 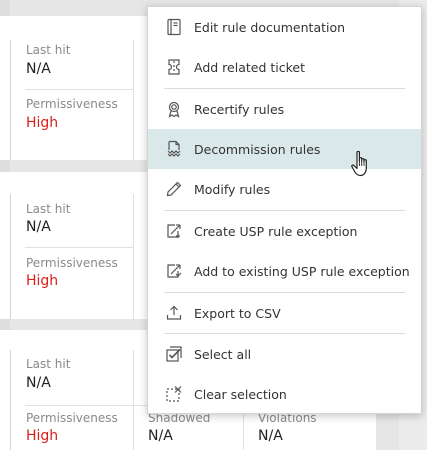 What do you see at coordinates (284, 189) in the screenshot?
I see `menu-item-modify-rules: Modify rules` at bounding box center [284, 189].